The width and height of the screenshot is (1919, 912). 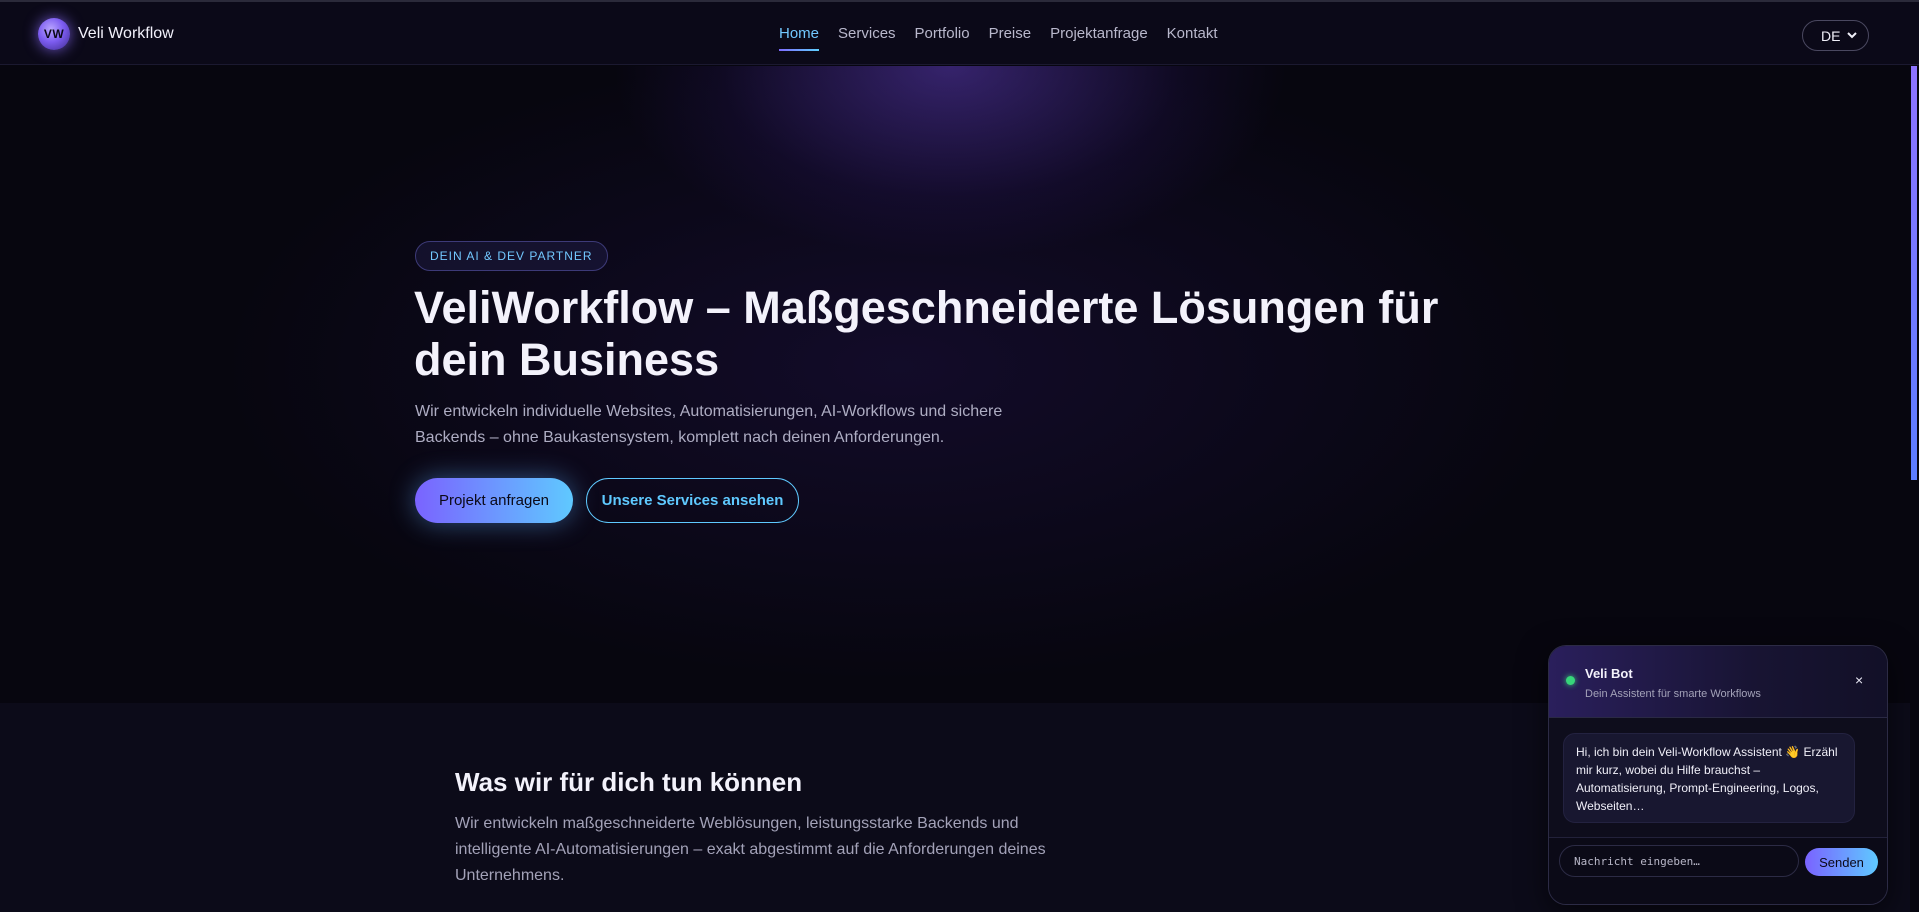 I want to click on nav-link-projektanfrage: Projektanfrage, so click(x=1099, y=33).